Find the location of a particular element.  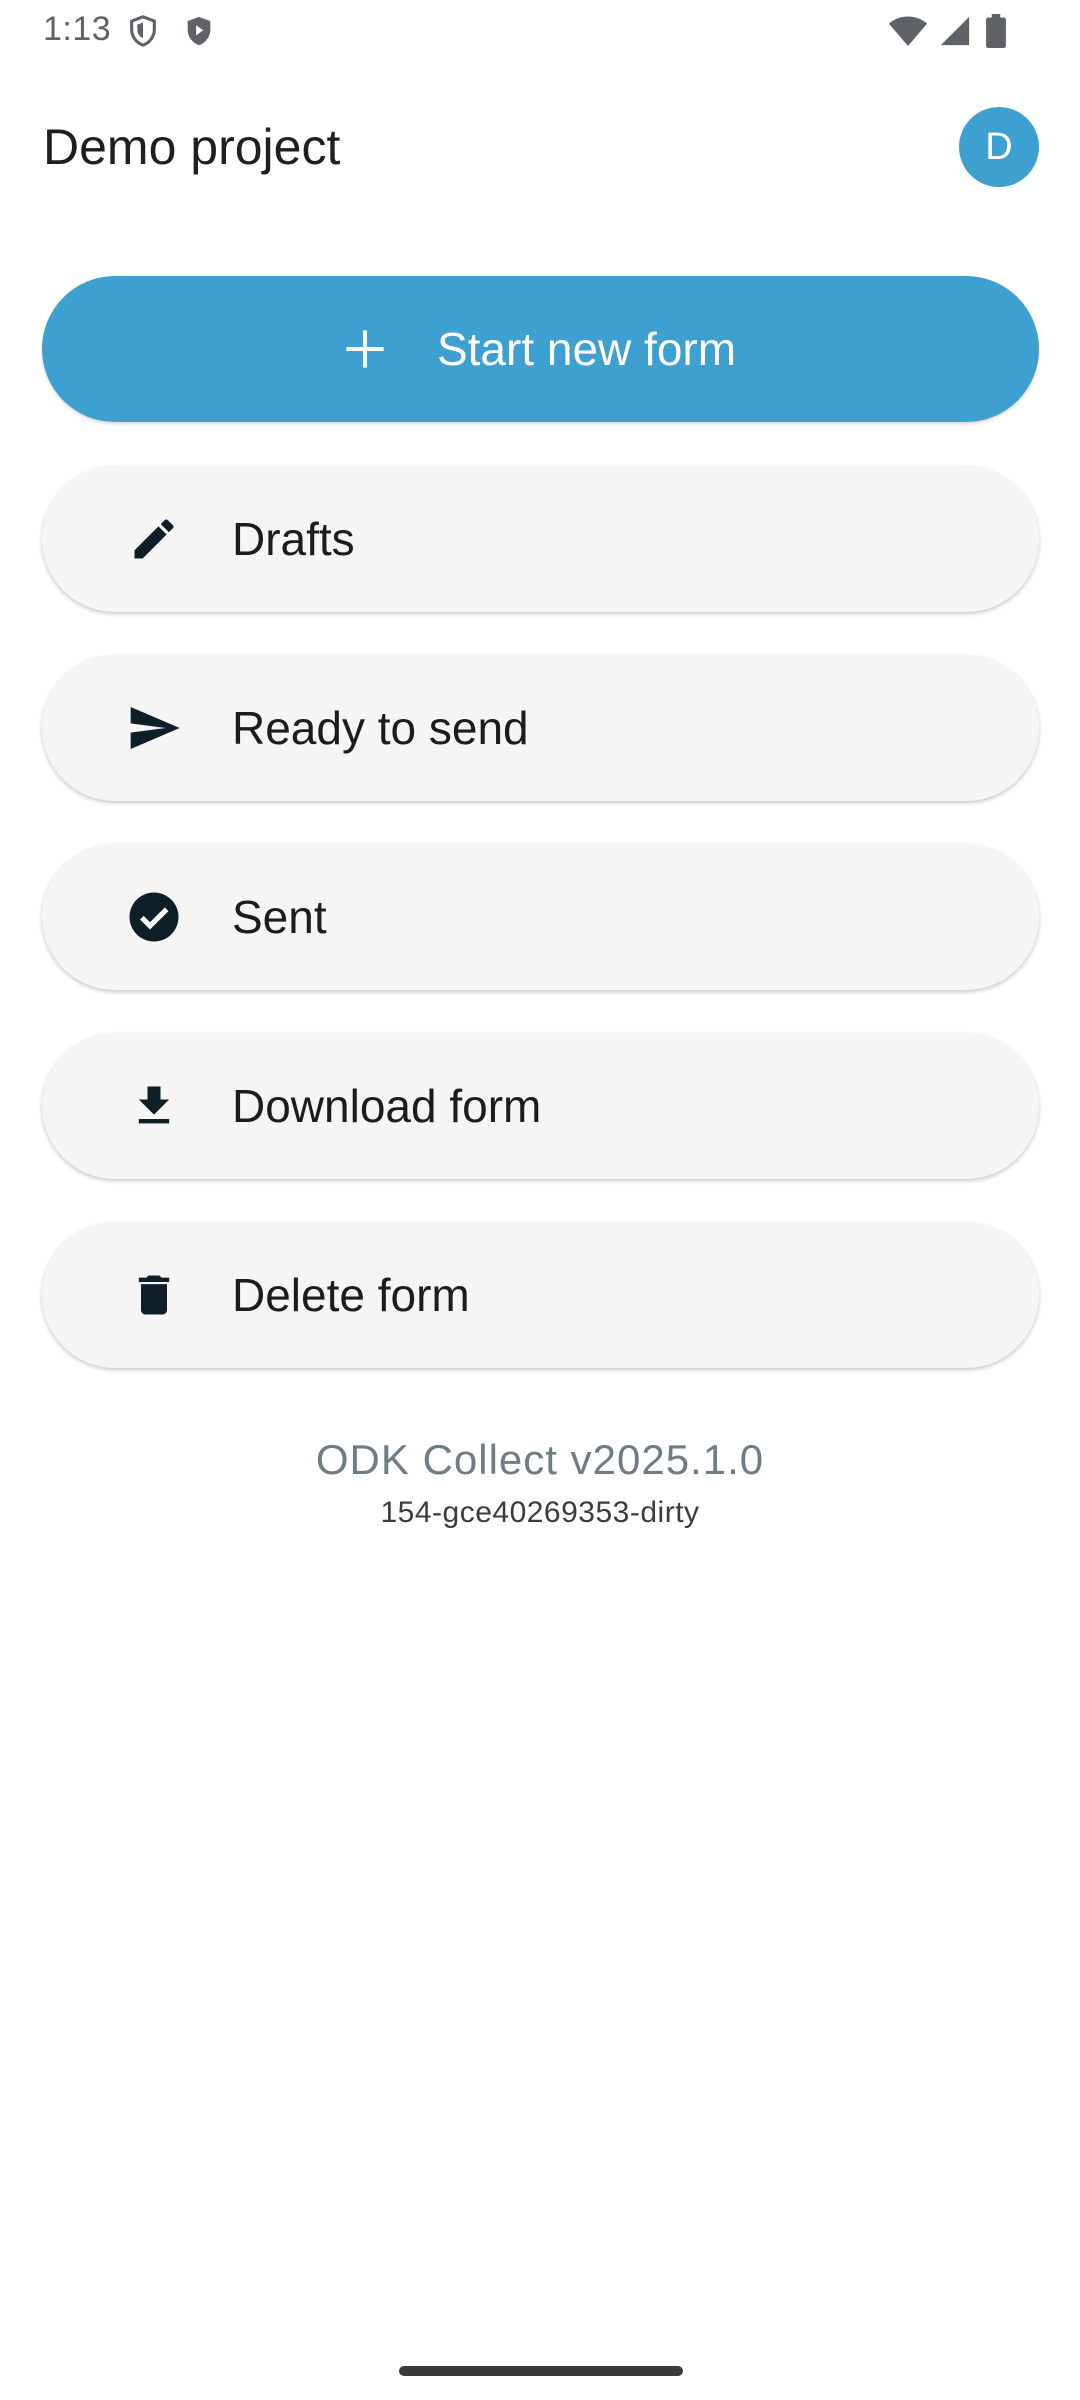

shield-play-icon is located at coordinates (199, 31).